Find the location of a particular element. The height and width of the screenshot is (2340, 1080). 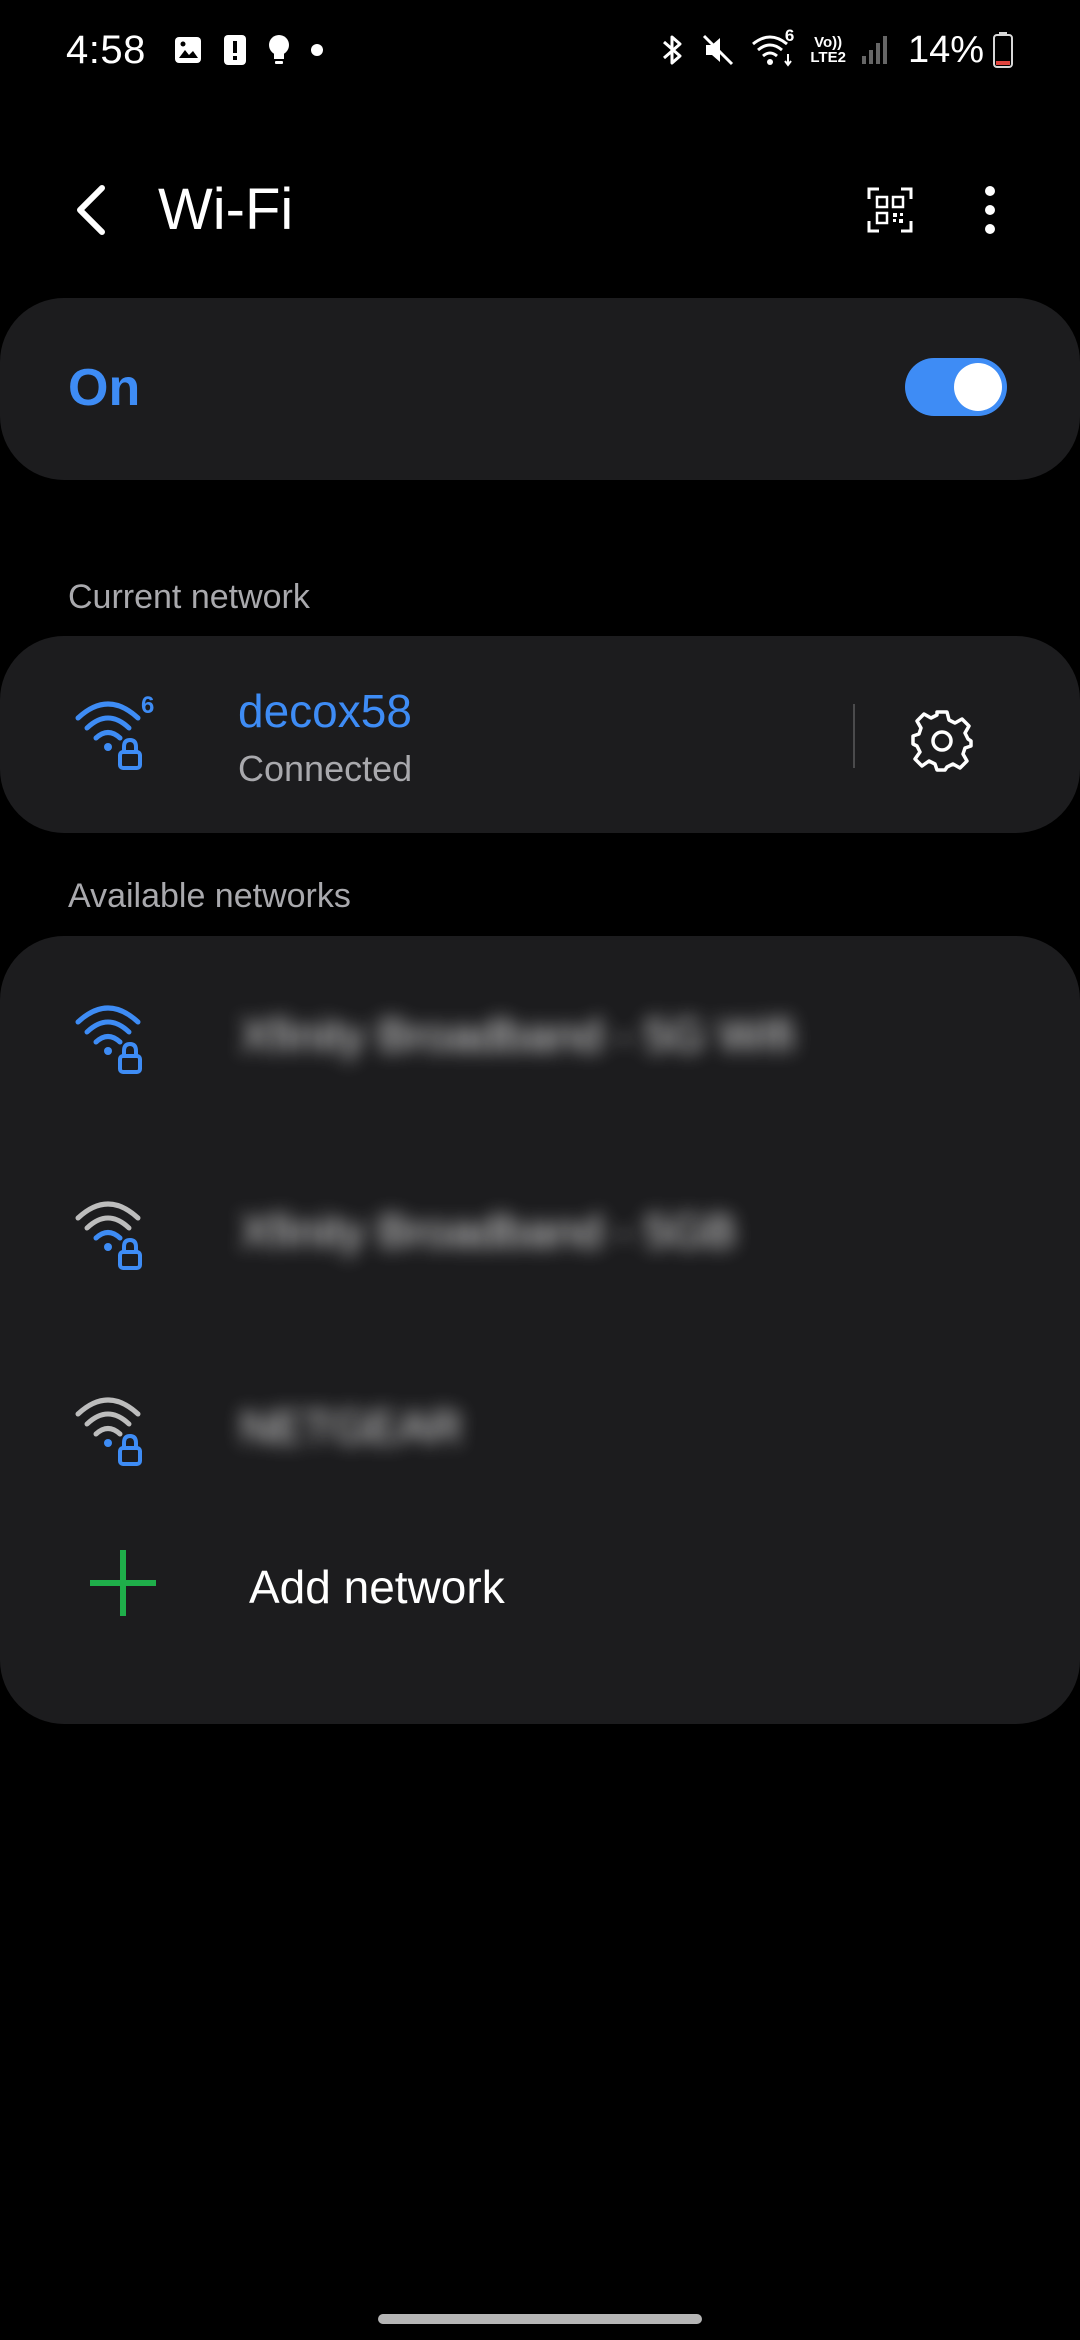

wifi-icon: 6 is located at coordinates (773, 47).